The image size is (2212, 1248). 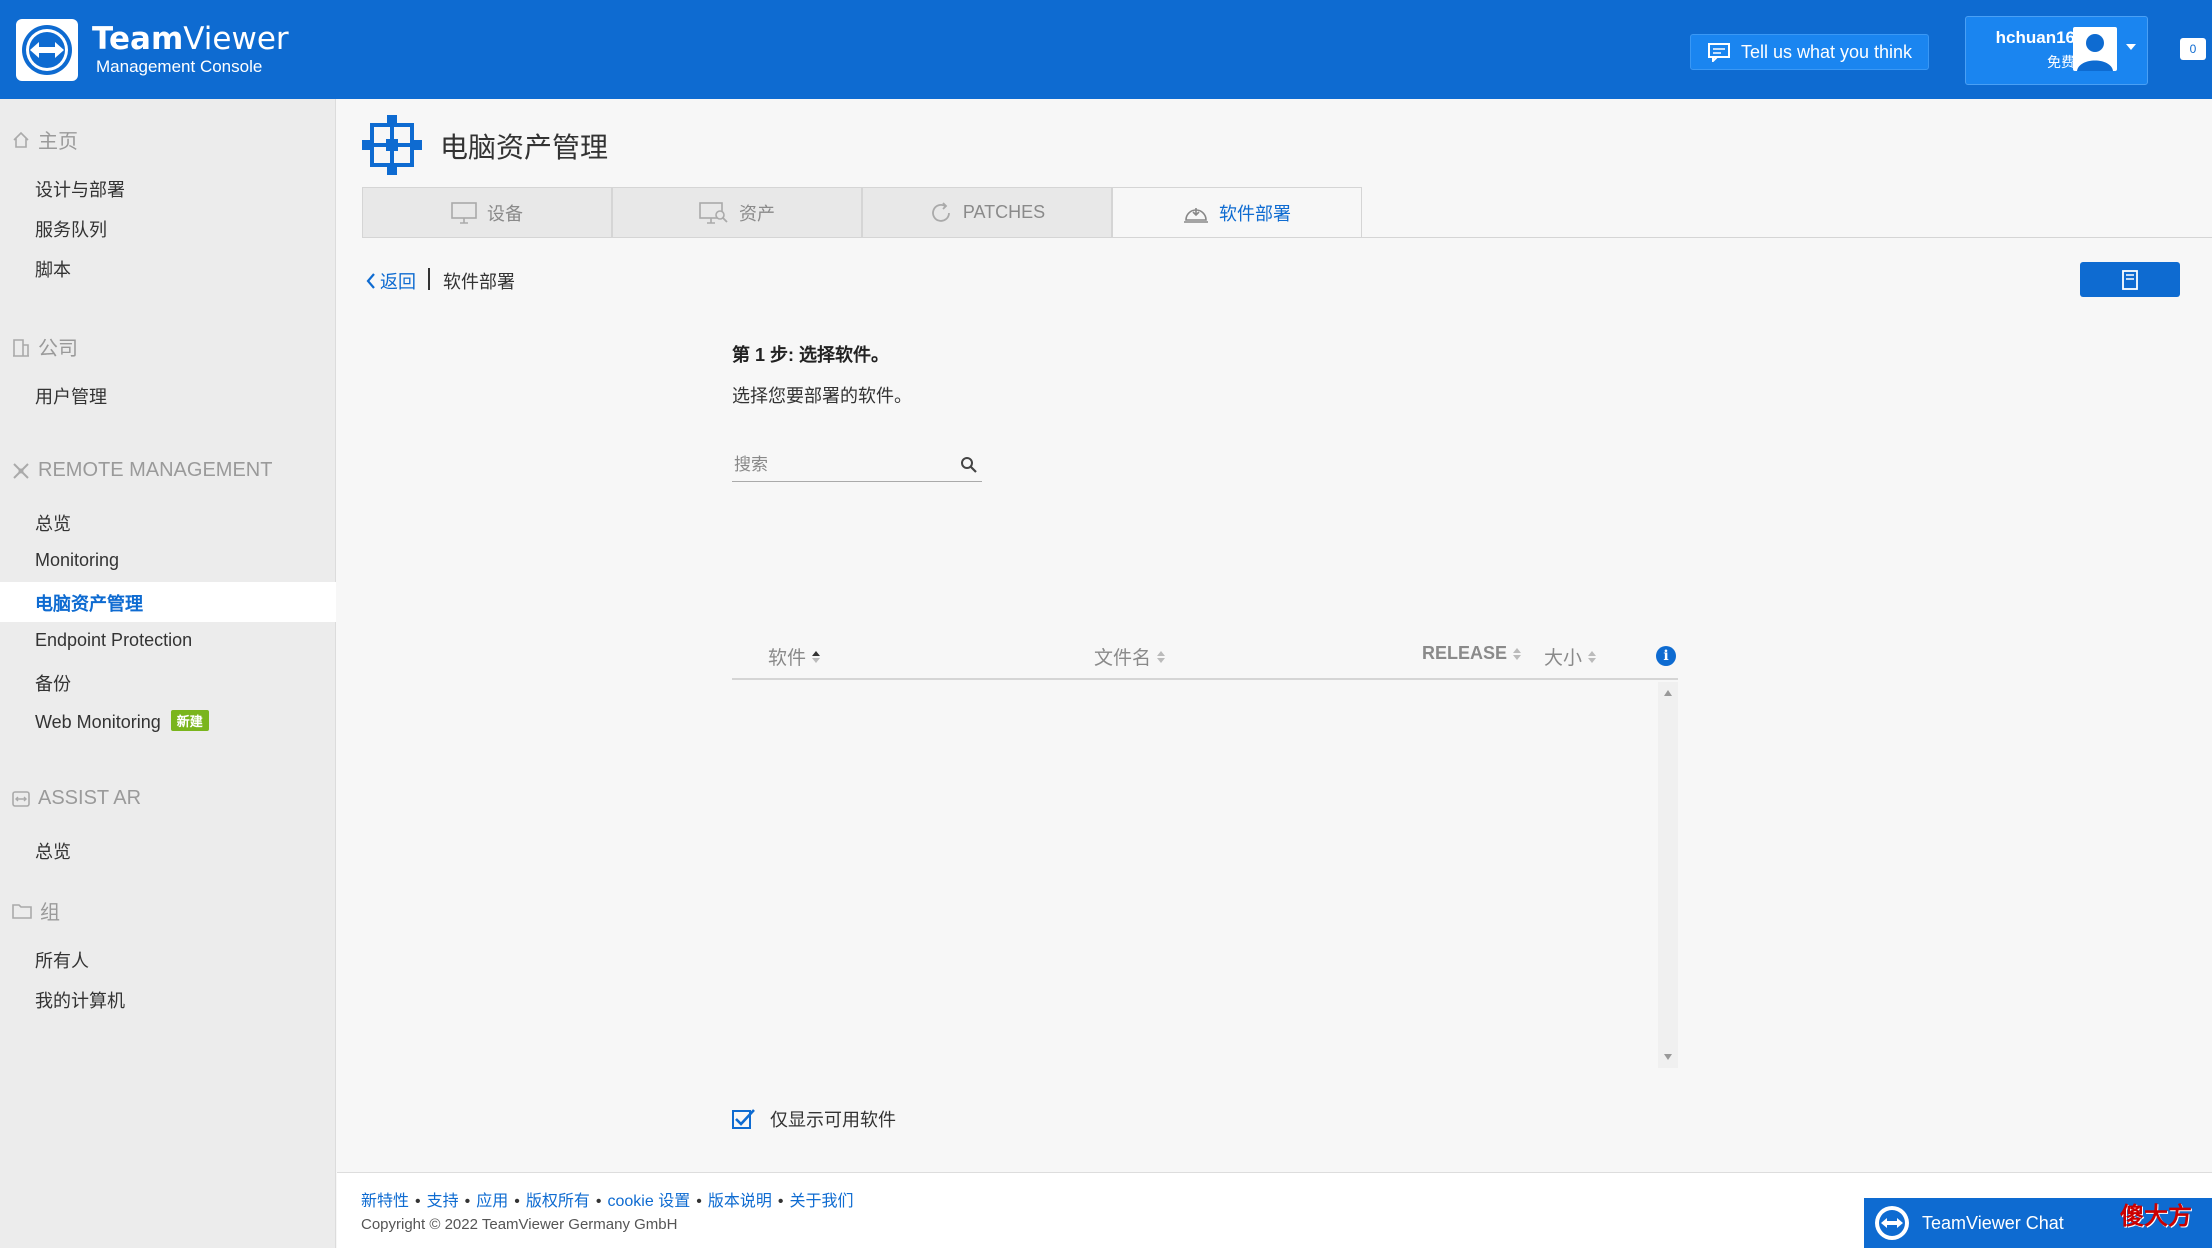 I want to click on footer-link-cookie-settings: cookie 设置, so click(x=649, y=1201).